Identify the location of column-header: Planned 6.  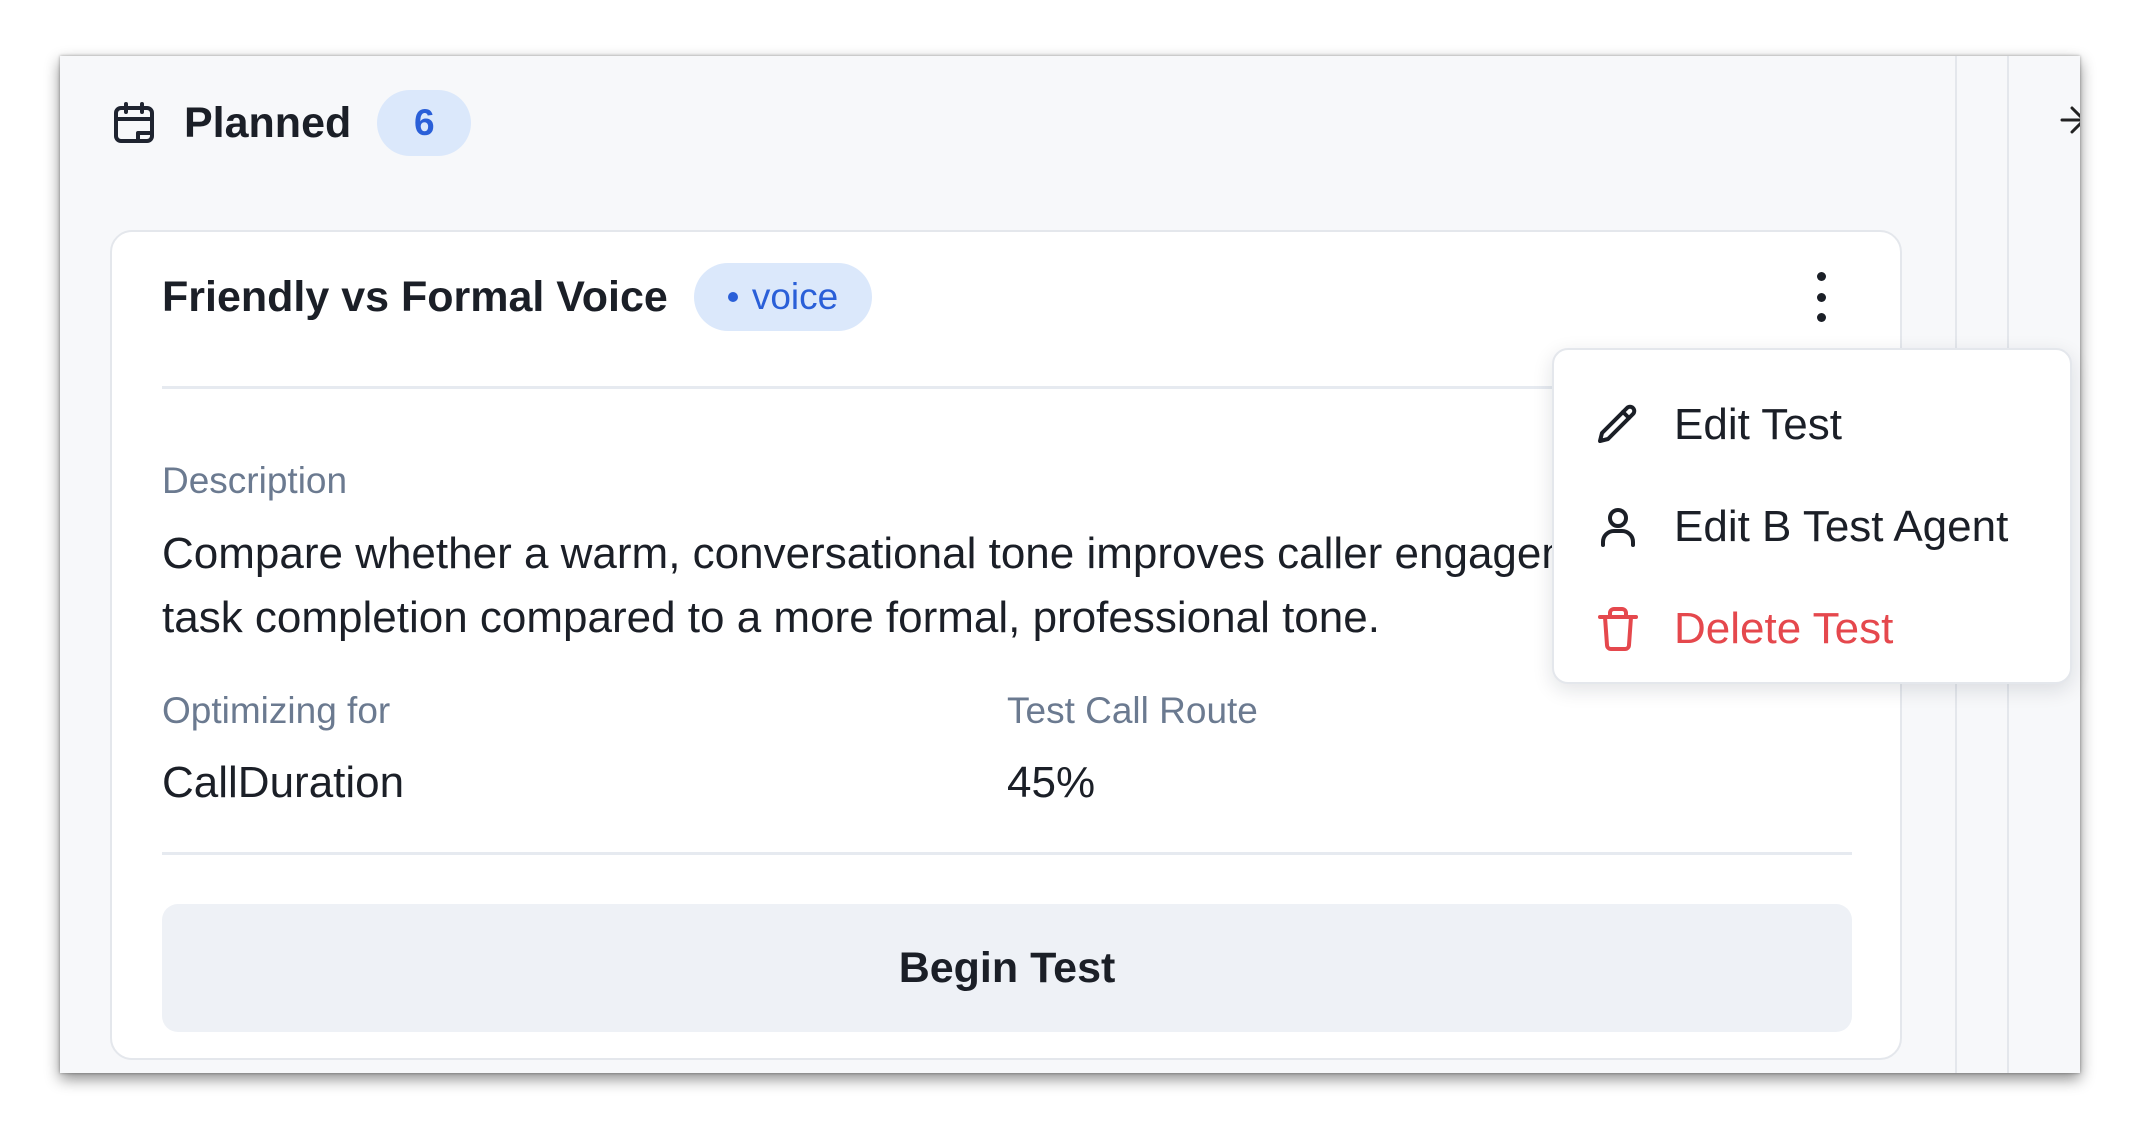
(291, 123).